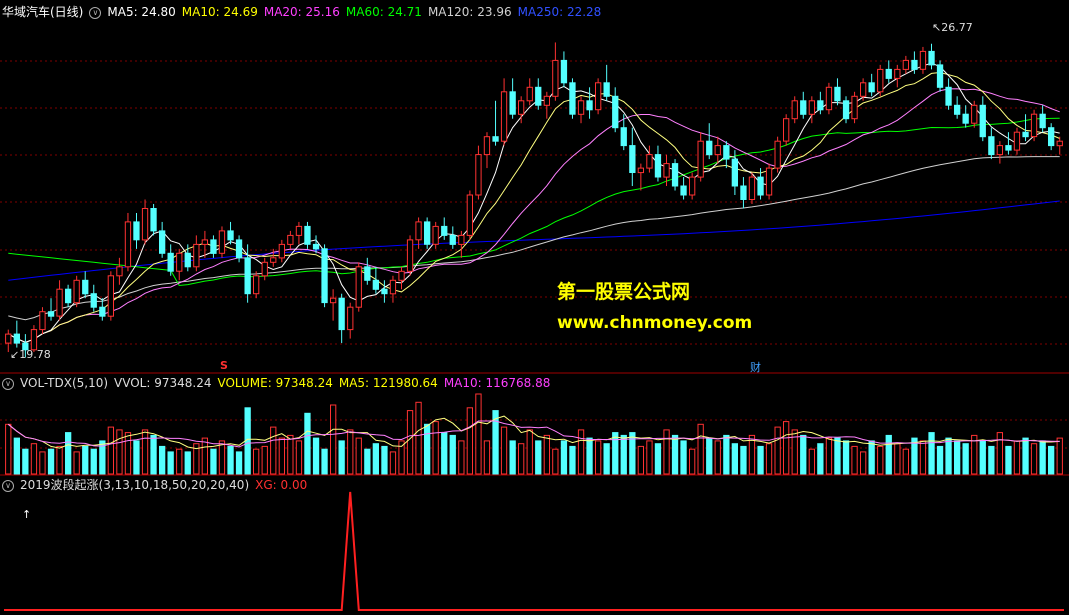 The image size is (1069, 615). Describe the element at coordinates (64, 383) in the screenshot. I see `vol-indicator-name: VOL-TDX(5,10)` at that location.